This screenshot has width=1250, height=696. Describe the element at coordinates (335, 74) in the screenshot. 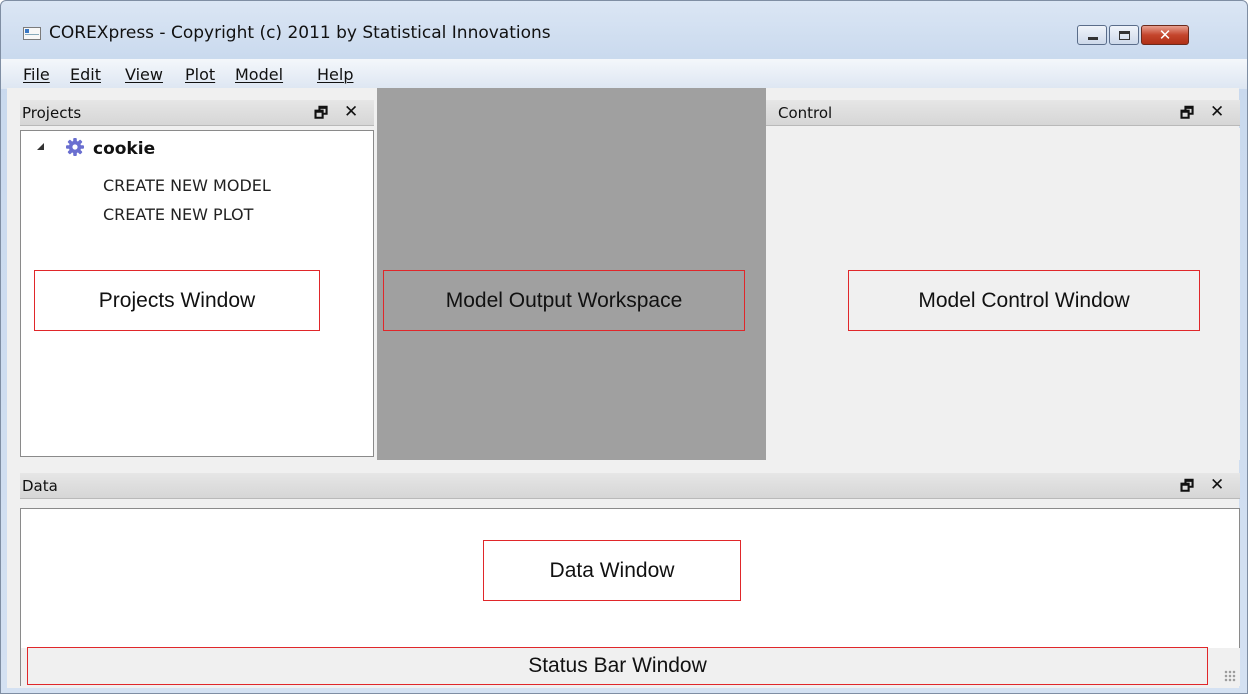

I see `menu-help: Help` at that location.